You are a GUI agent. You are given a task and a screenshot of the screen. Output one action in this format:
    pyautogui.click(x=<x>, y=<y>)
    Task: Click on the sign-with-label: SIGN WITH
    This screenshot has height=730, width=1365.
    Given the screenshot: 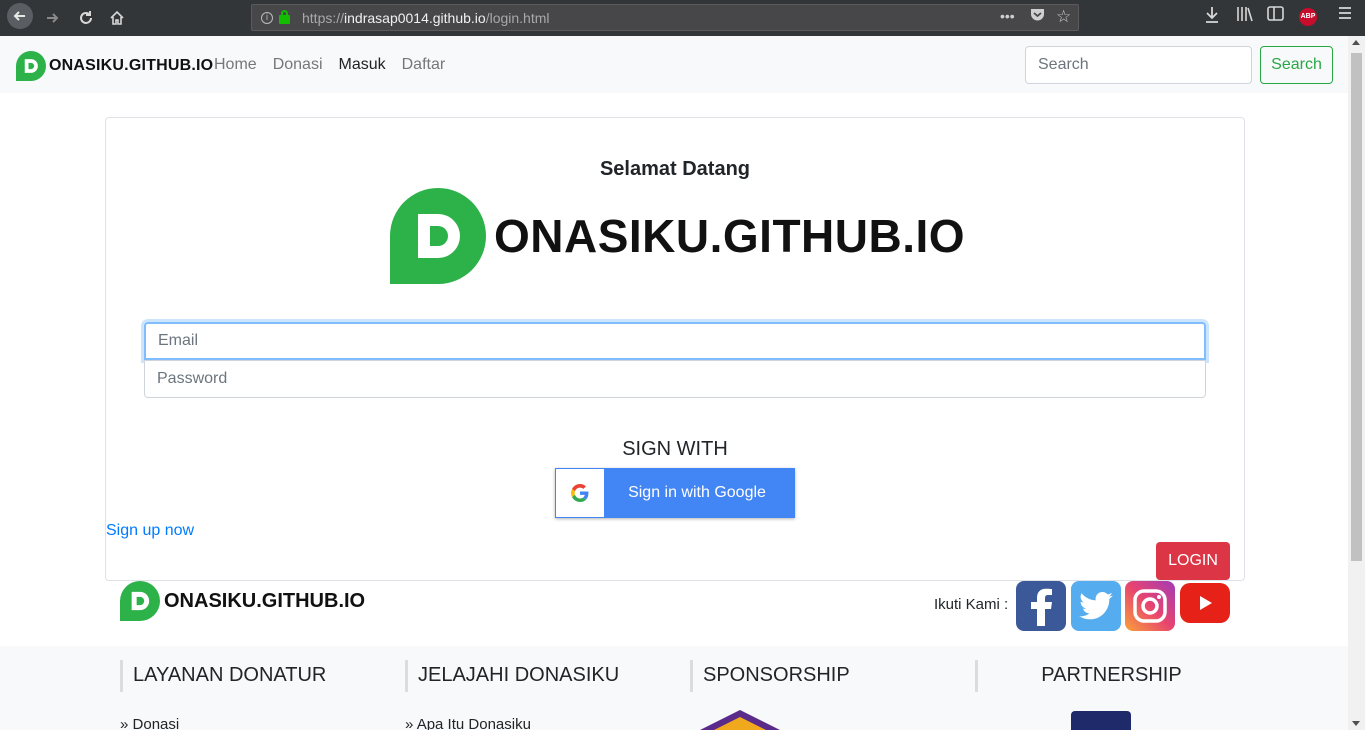 What is the action you would take?
    pyautogui.click(x=675, y=449)
    